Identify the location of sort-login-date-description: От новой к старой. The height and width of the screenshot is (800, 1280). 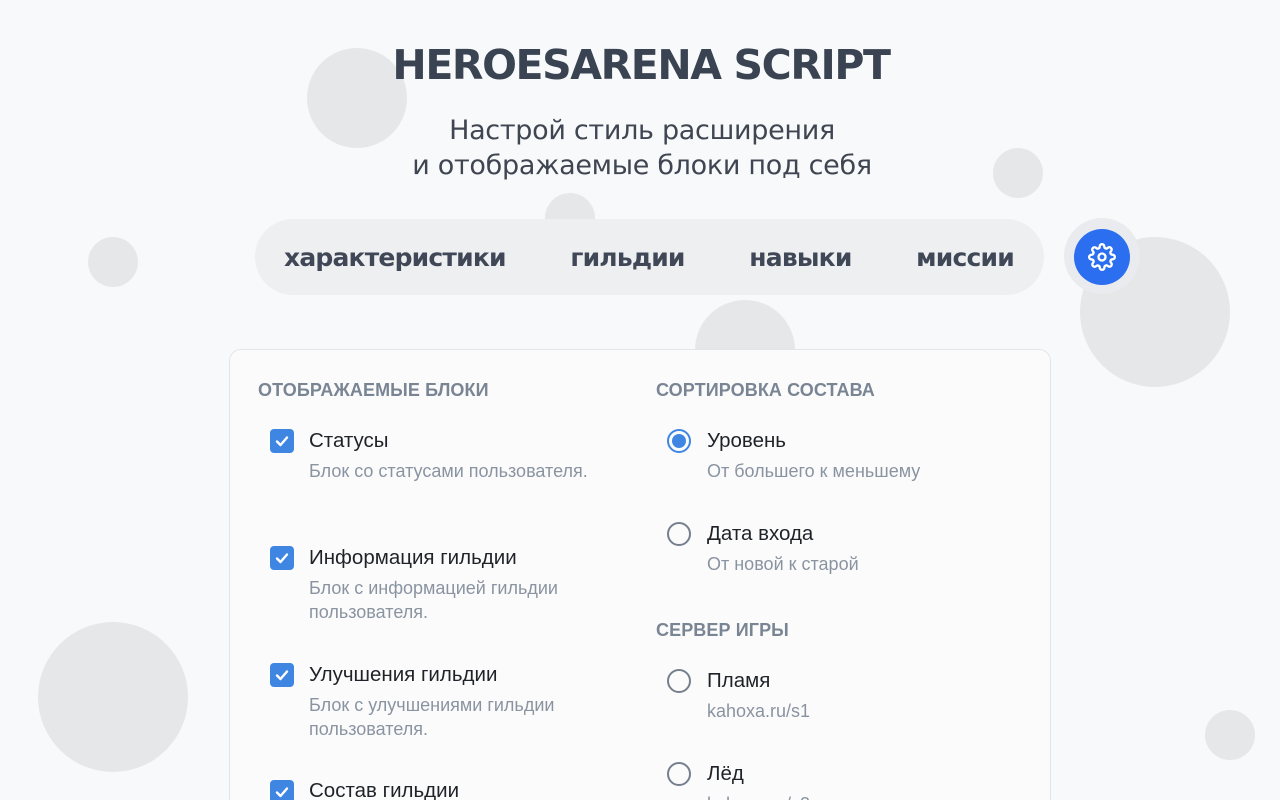
(783, 564).